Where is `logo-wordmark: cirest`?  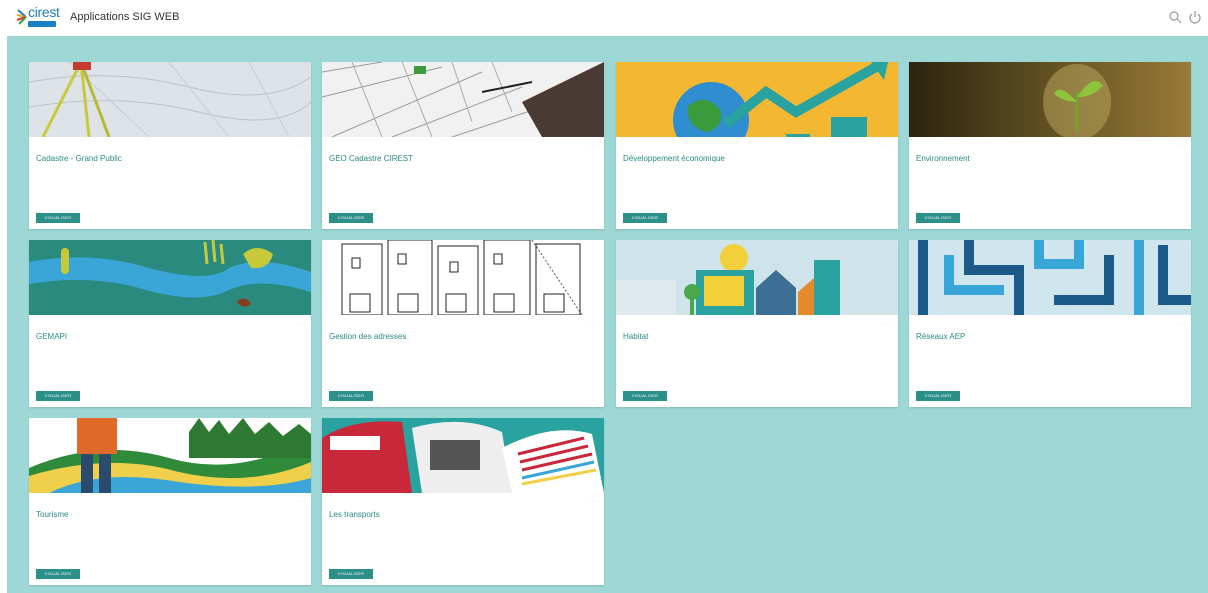
logo-wordmark: cirest is located at coordinates (44, 12).